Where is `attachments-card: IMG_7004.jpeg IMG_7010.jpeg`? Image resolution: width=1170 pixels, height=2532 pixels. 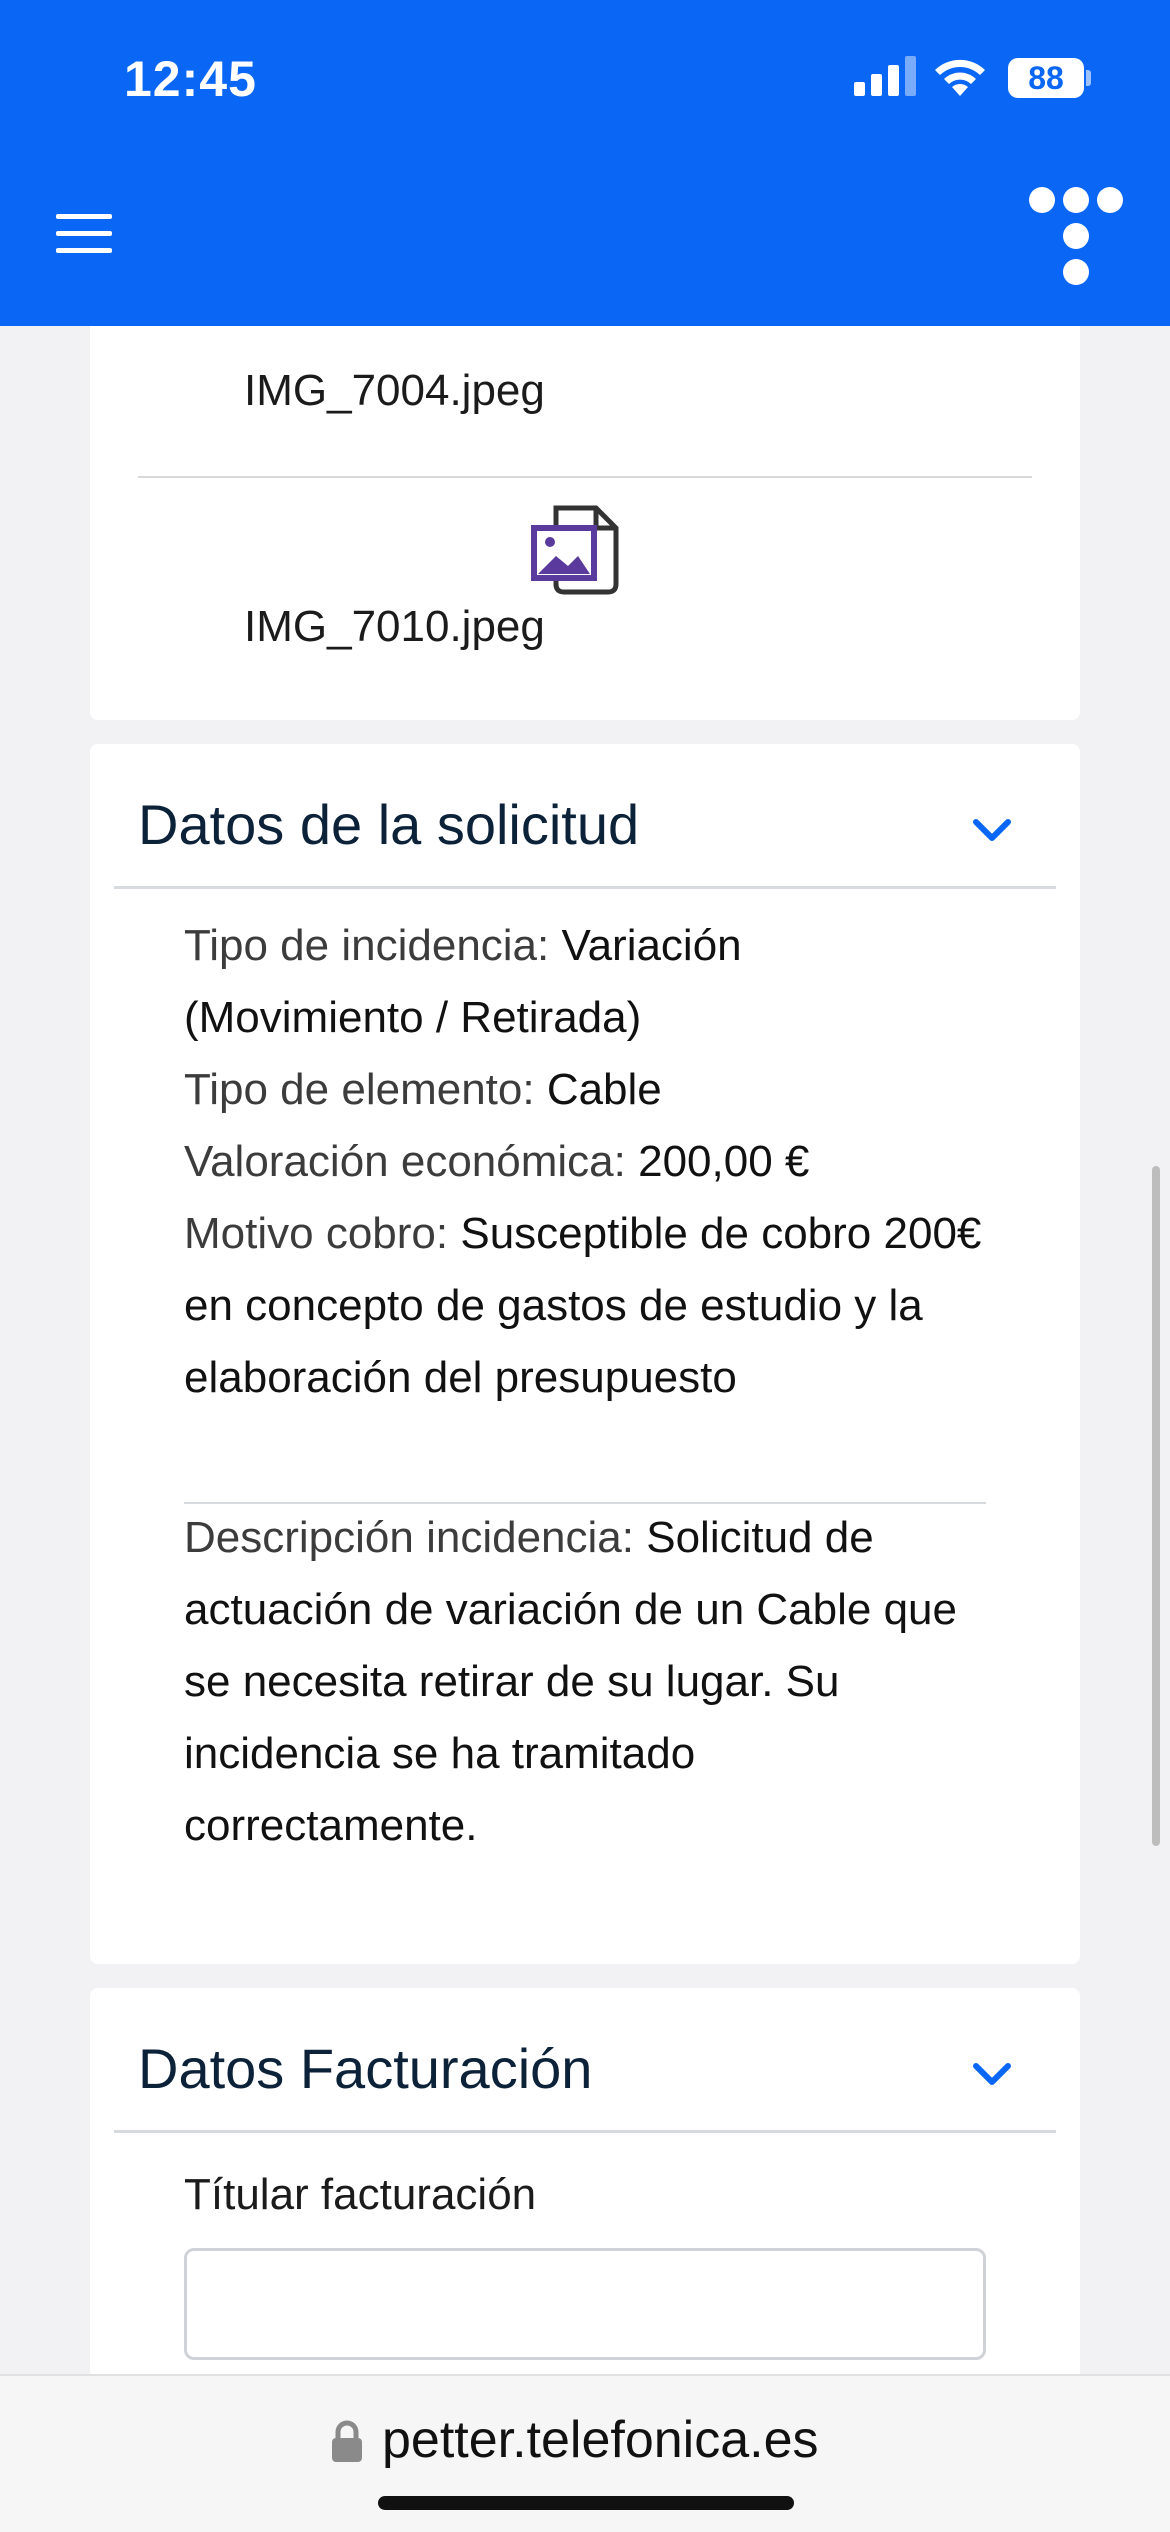 attachments-card: IMG_7004.jpeg IMG_7010.jpeg is located at coordinates (585, 523).